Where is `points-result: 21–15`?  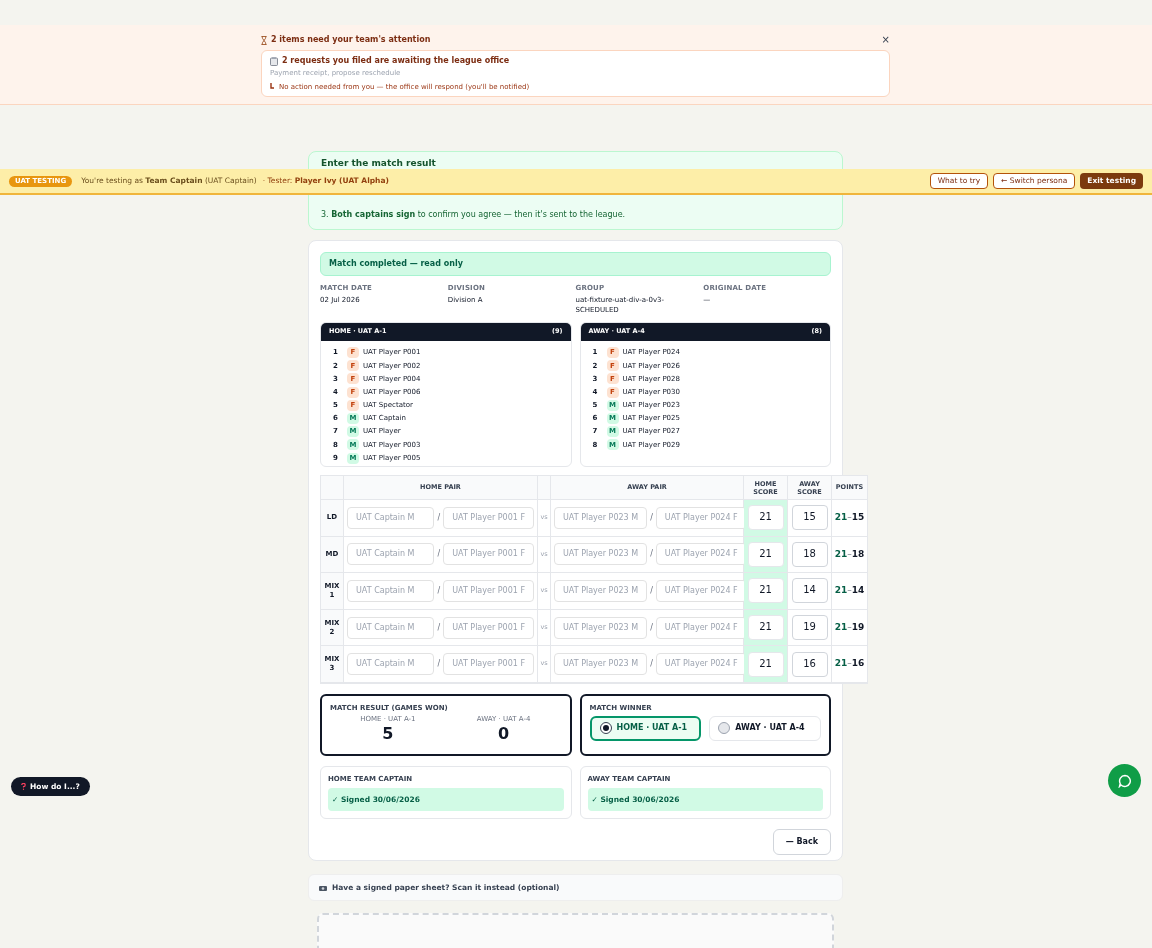
points-result: 21–15 is located at coordinates (849, 518).